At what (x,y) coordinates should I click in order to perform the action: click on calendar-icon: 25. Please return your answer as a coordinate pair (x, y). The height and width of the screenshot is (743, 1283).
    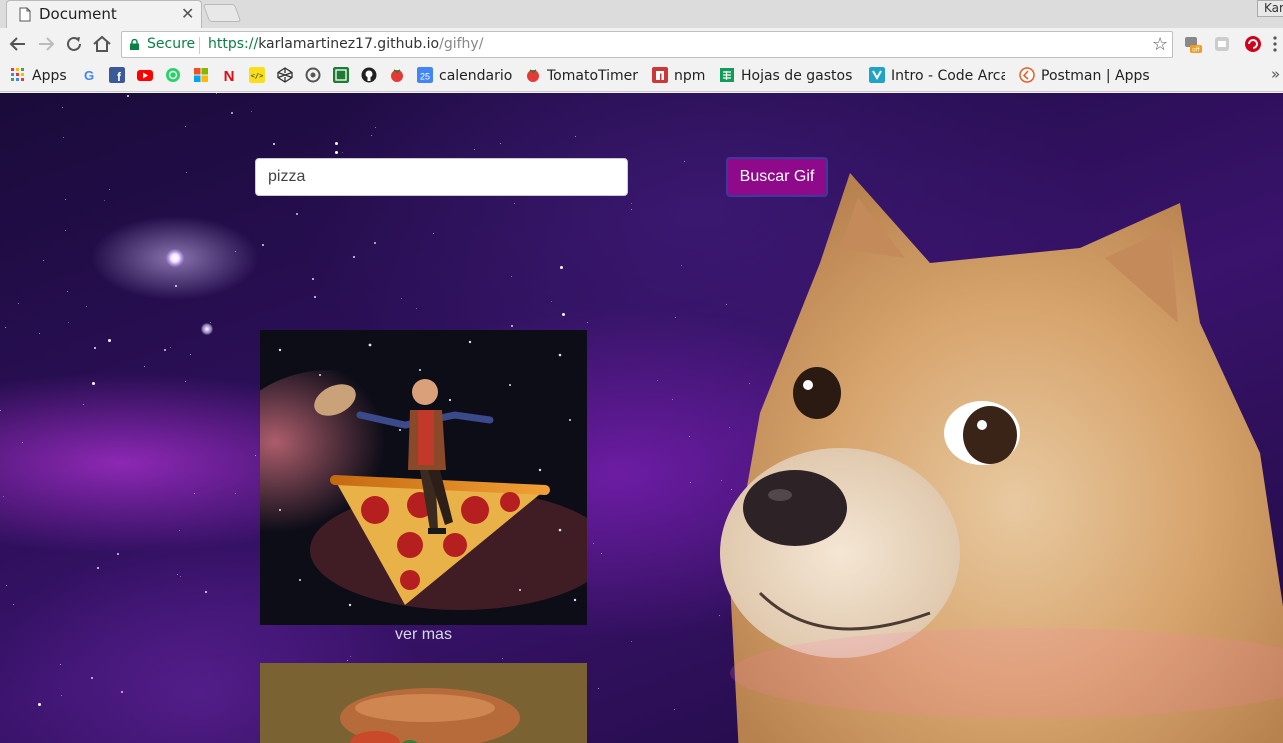
    Looking at the image, I should click on (425, 75).